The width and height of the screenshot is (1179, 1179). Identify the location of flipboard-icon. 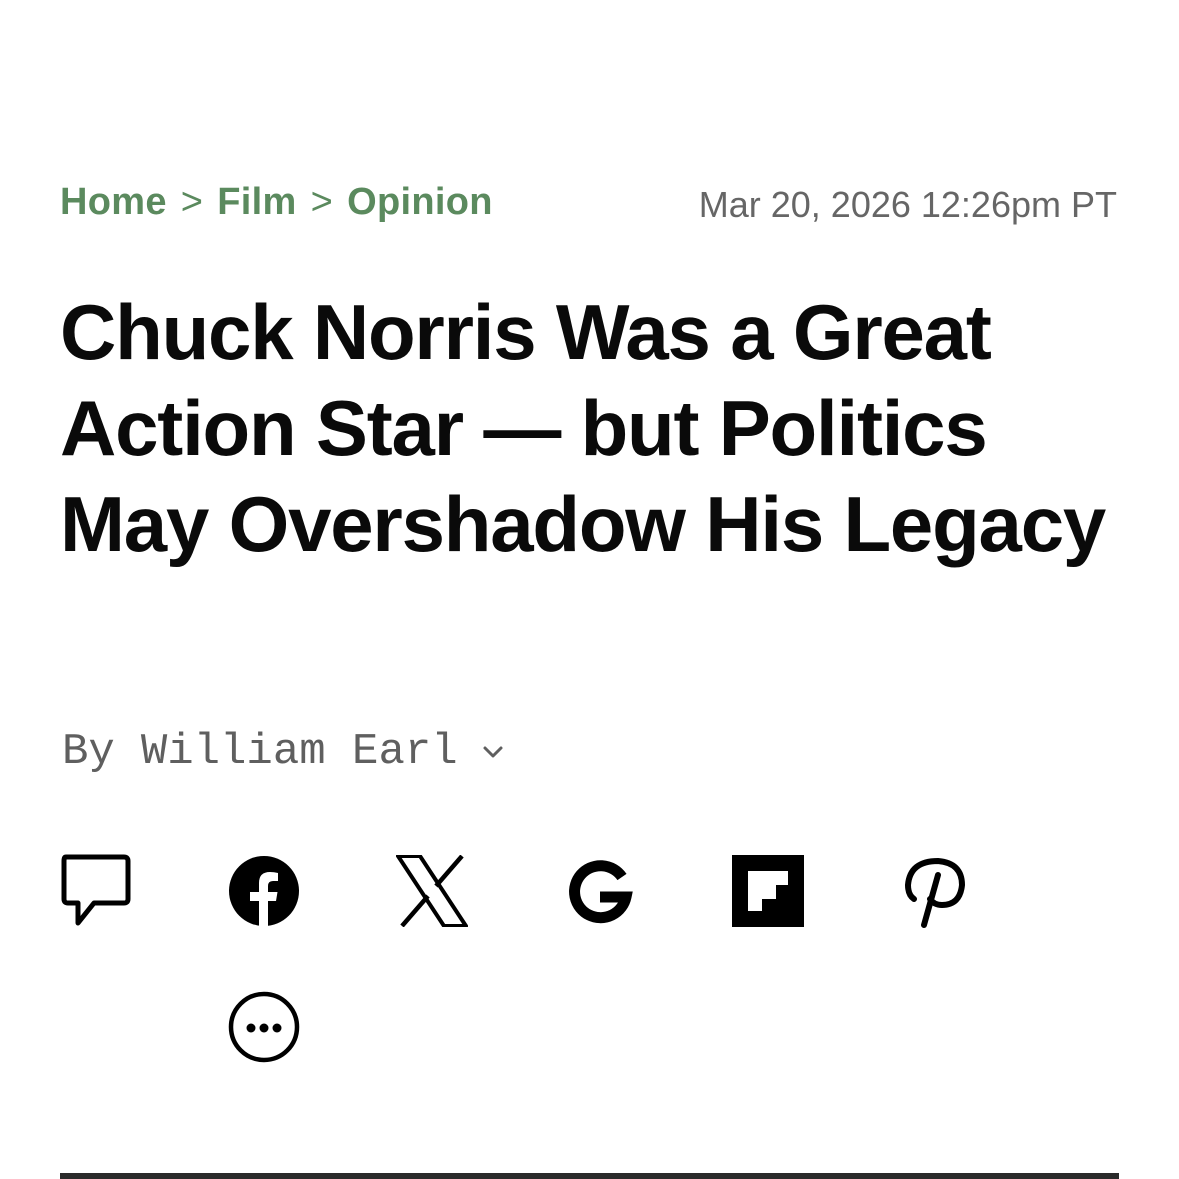
(768, 891).